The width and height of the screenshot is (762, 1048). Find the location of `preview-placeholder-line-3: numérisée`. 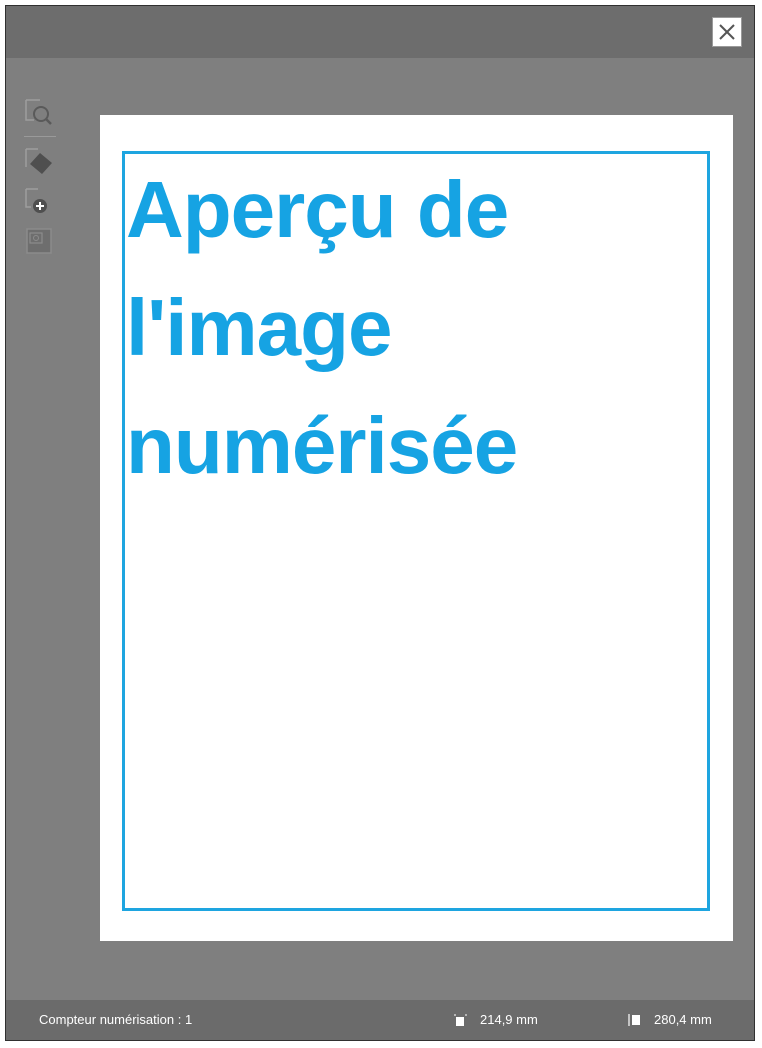

preview-placeholder-line-3: numérisée is located at coordinates (322, 445).